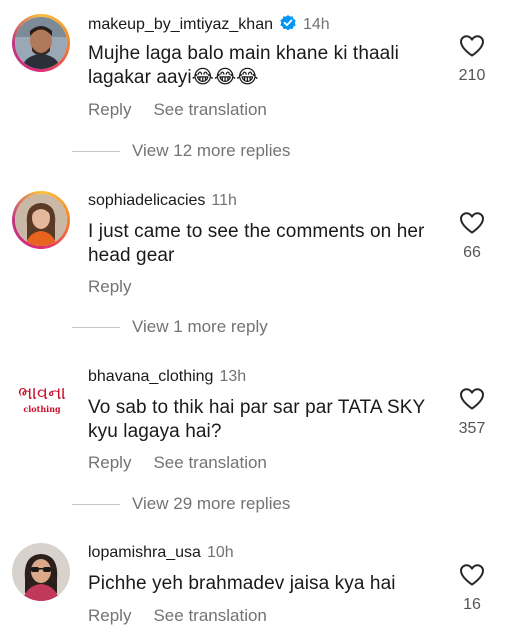 The image size is (512, 644). I want to click on woman-sunglasses-avatar-icon, so click(41, 572).